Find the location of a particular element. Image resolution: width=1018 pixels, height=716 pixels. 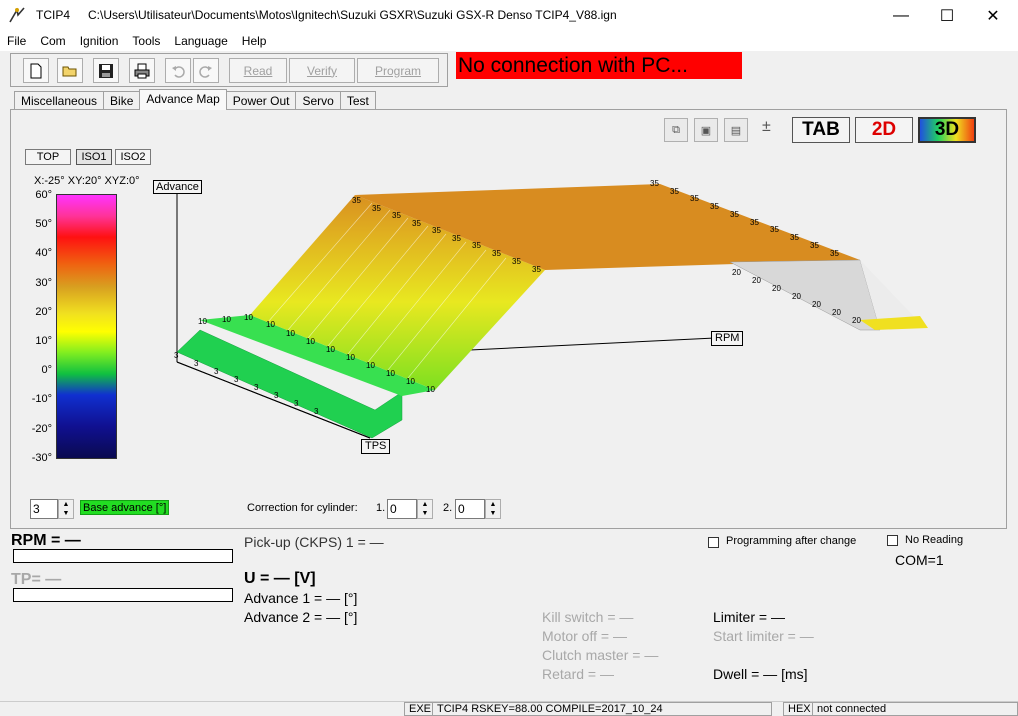

table-view-button: TAB is located at coordinates (821, 130).